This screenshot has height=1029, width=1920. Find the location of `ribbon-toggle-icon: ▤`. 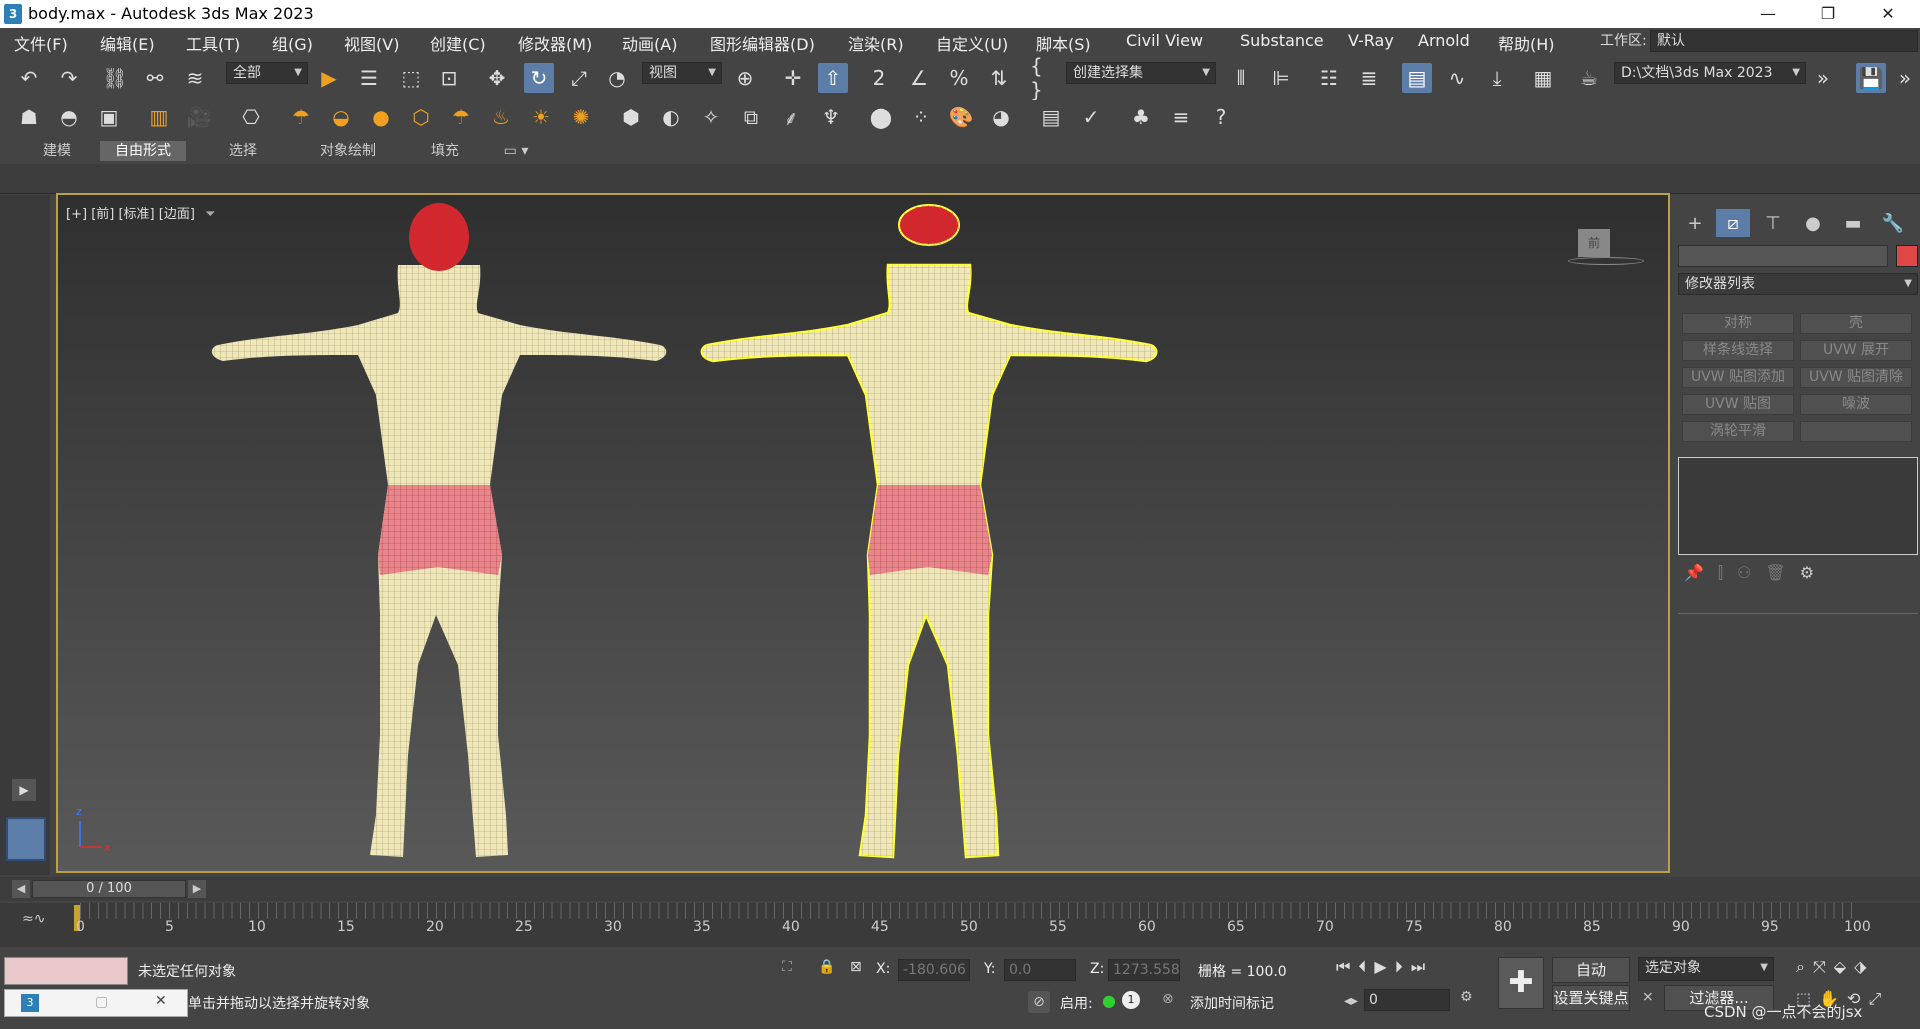

ribbon-toggle-icon: ▤ is located at coordinates (1417, 78).